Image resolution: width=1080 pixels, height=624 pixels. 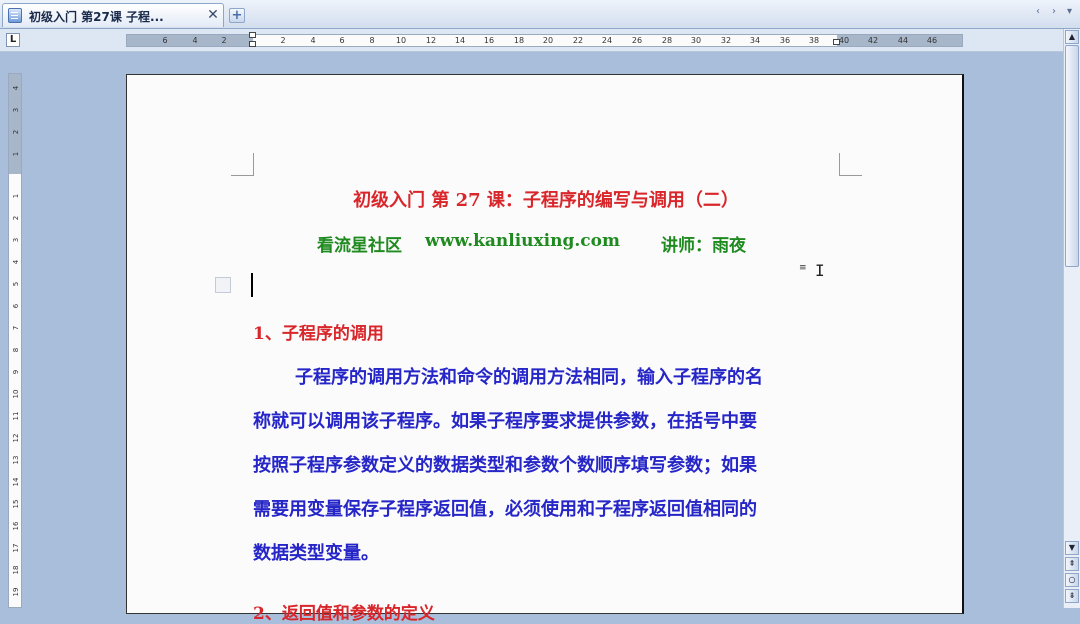 What do you see at coordinates (16, 394) in the screenshot?
I see `vertical-ruler-tick-label: 10` at bounding box center [16, 394].